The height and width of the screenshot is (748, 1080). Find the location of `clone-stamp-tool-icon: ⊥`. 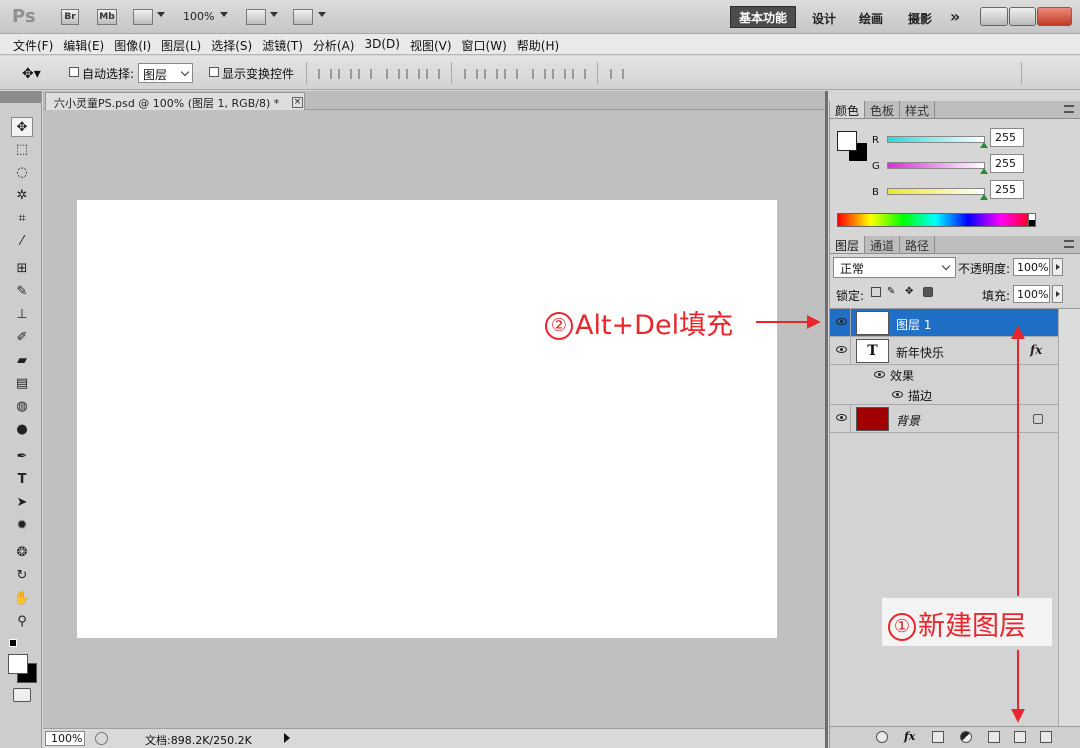

clone-stamp-tool-icon: ⊥ is located at coordinates (22, 315).